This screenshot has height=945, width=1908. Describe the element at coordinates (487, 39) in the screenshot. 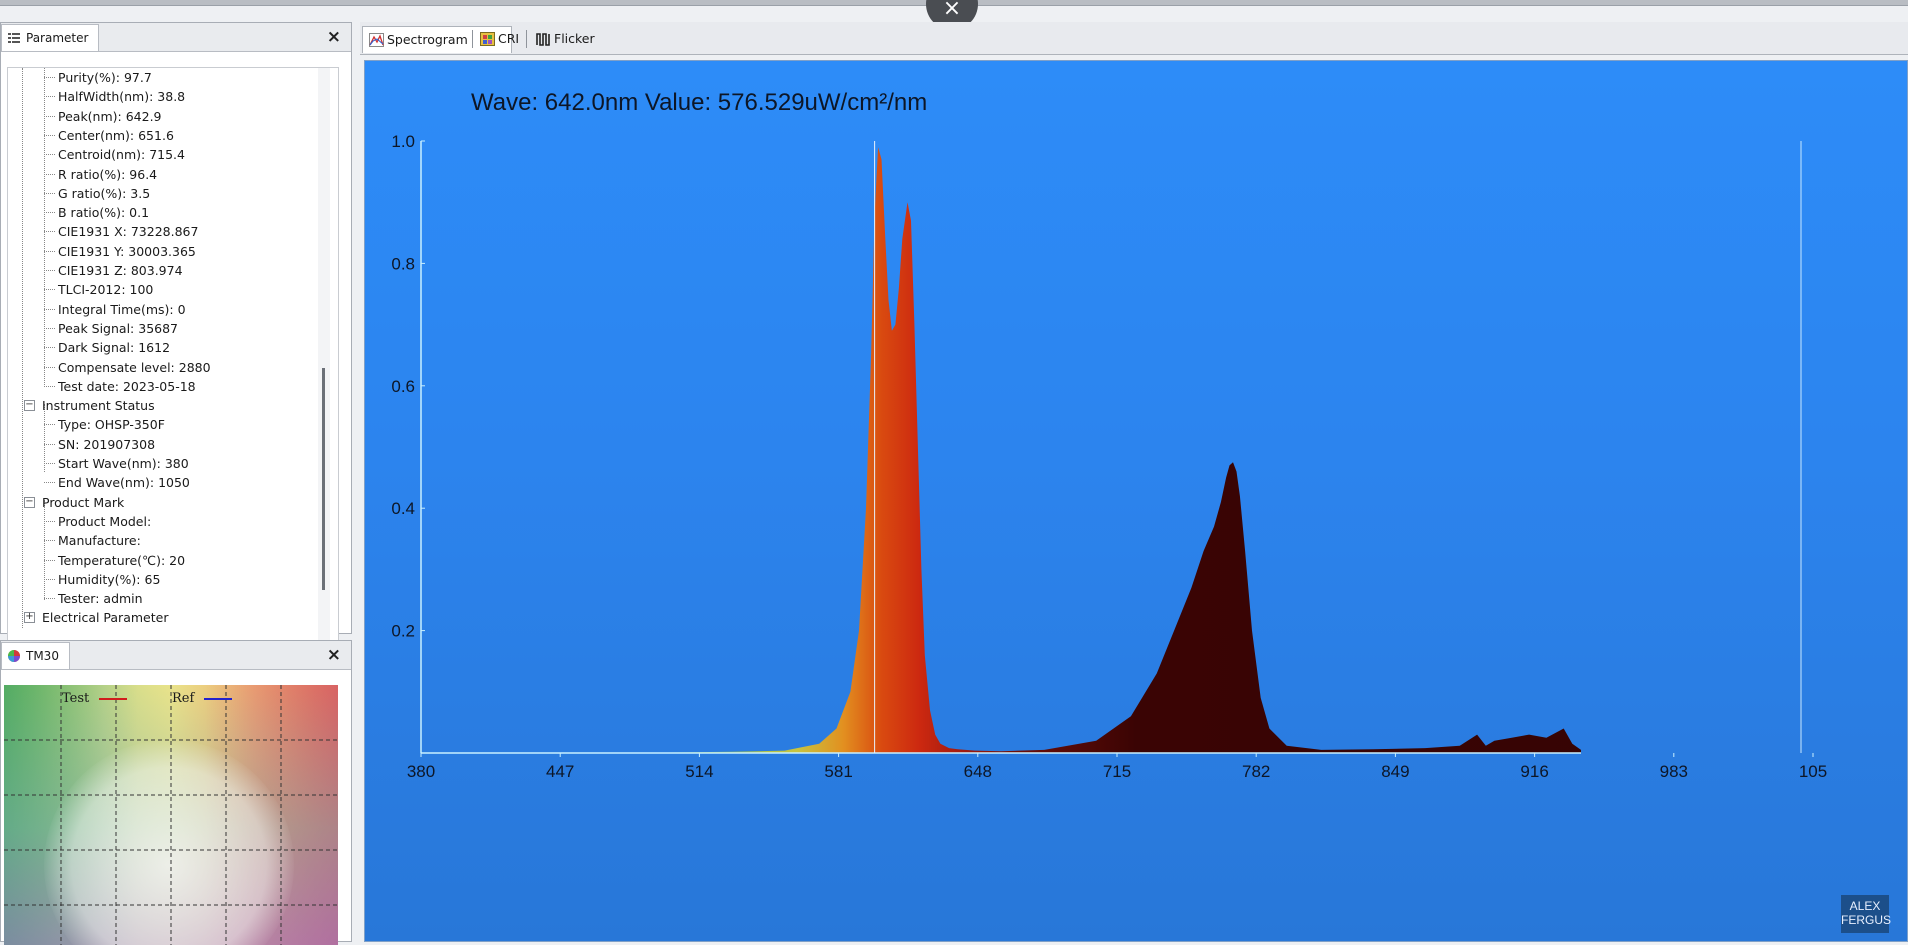

I see `cri-icon` at that location.